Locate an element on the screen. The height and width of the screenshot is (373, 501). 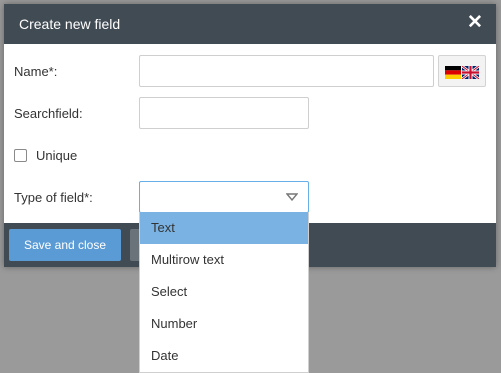
de-en-flag-icon is located at coordinates (462, 72).